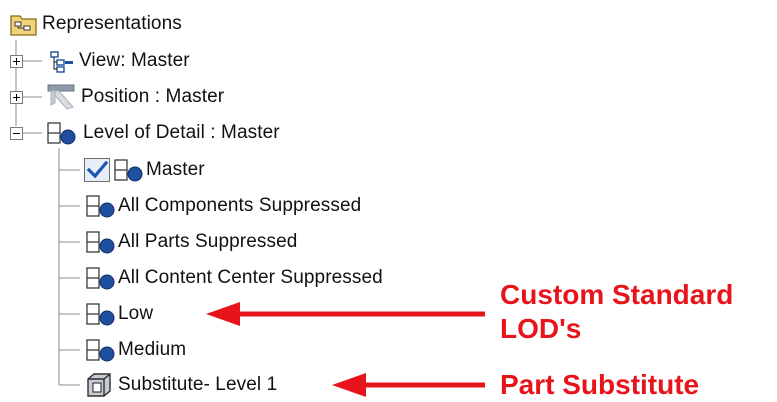 Image resolution: width=777 pixels, height=402 pixels. I want to click on tree-node-label: All Content Center Suppressed, so click(250, 277).